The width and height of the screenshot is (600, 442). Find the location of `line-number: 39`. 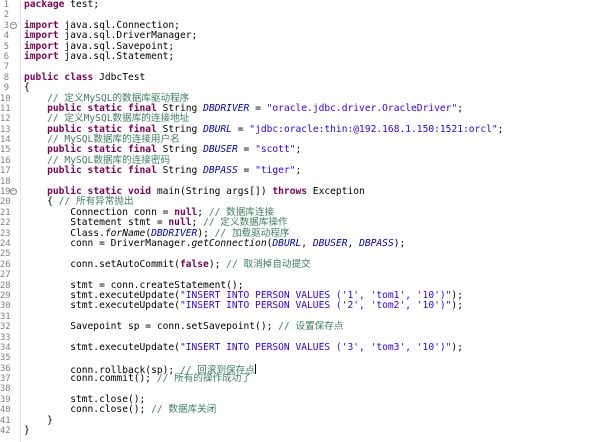

line-number: 39 is located at coordinates (5, 399).